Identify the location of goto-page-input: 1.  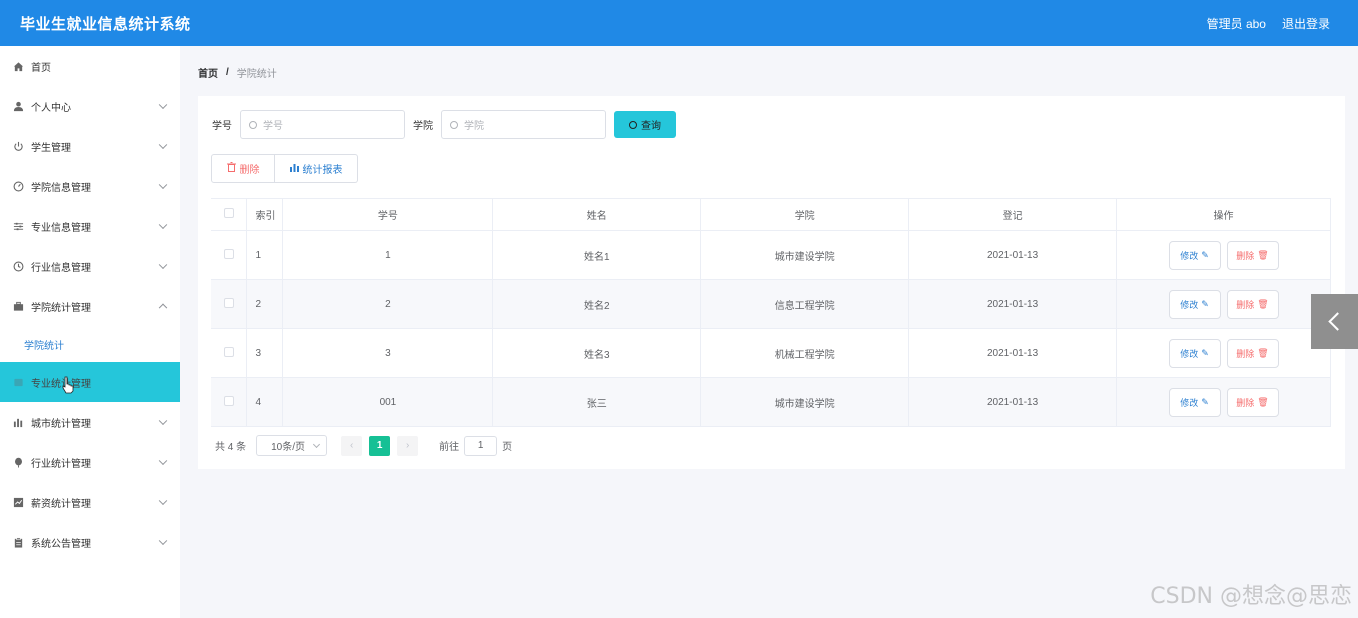
(481, 445).